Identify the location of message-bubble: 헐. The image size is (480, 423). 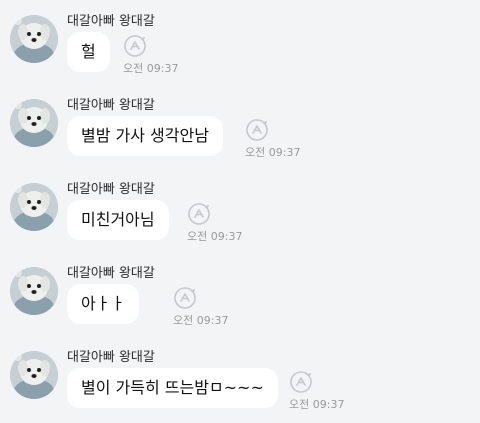
(88, 52).